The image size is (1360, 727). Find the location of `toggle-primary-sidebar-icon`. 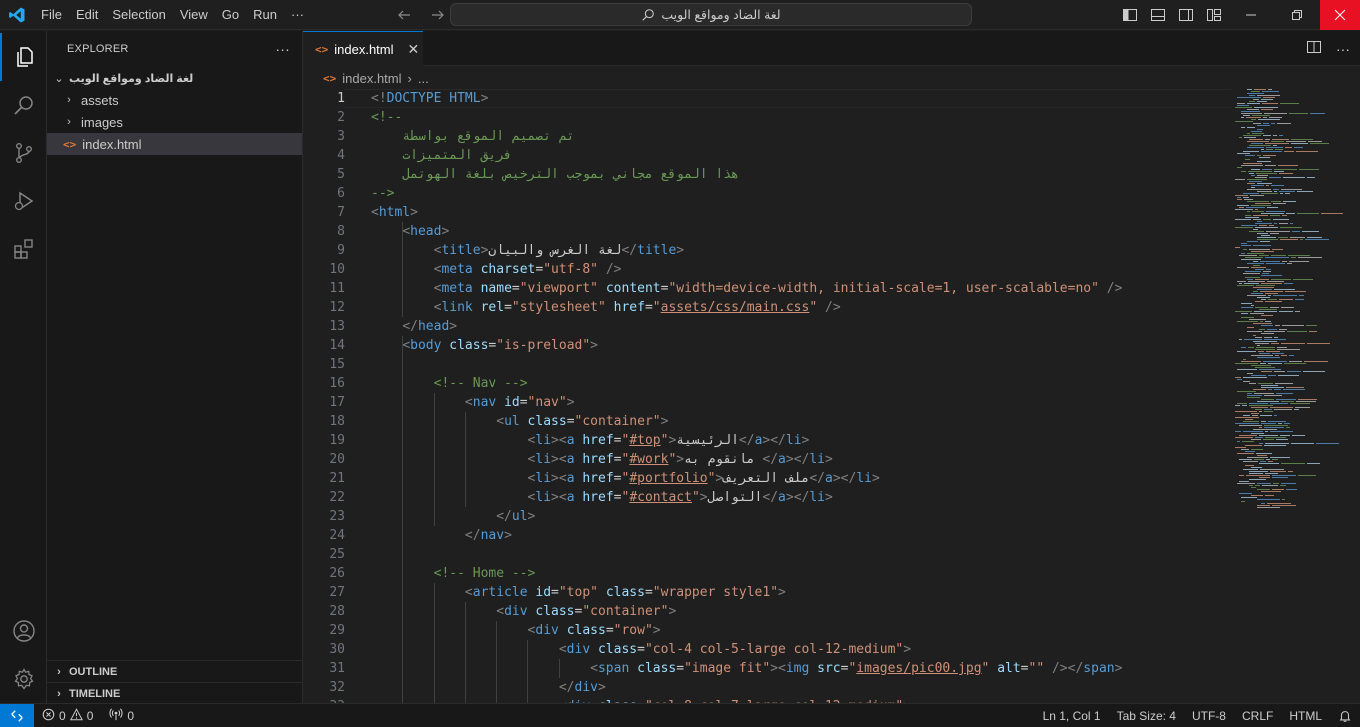

toggle-primary-sidebar-icon is located at coordinates (1130, 15).